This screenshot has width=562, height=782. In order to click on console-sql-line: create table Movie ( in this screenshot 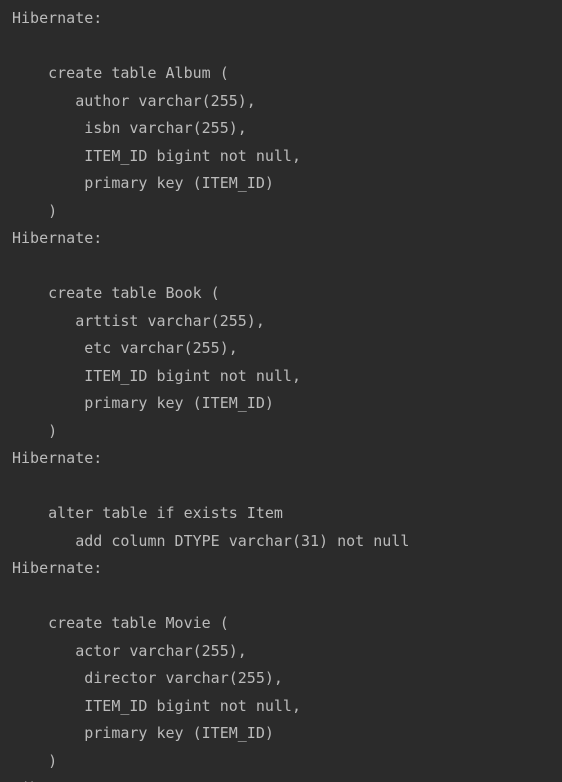, I will do `click(120, 623)`.